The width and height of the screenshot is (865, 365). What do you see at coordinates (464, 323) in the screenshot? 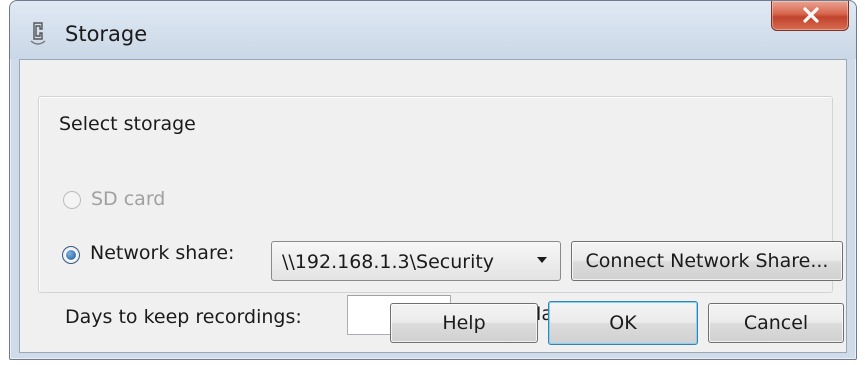
I see `help-button: Help` at bounding box center [464, 323].